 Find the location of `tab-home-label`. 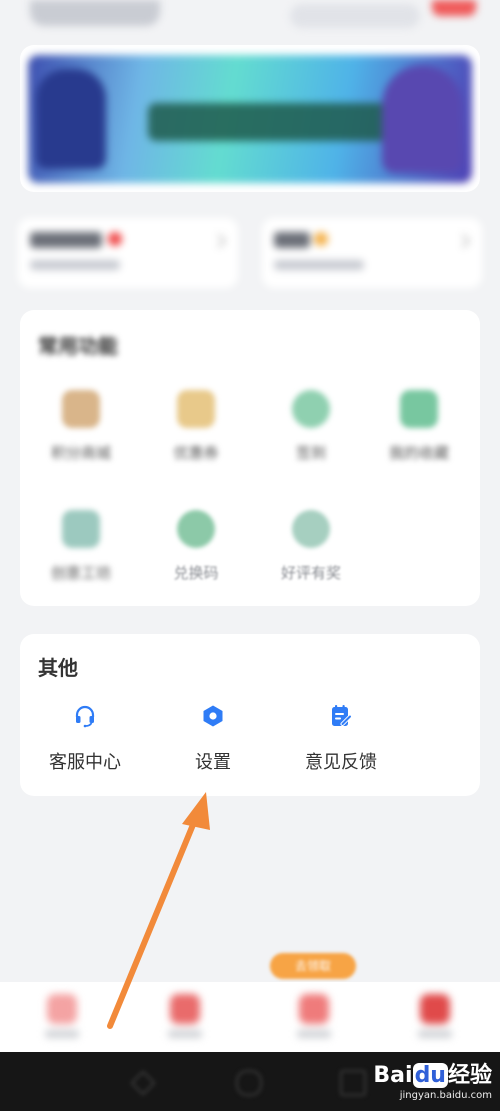

tab-home-label is located at coordinates (62, 1034).